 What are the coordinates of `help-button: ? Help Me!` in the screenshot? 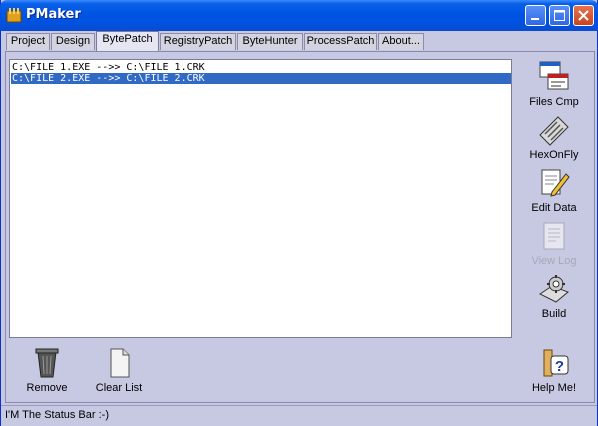 It's located at (554, 370).